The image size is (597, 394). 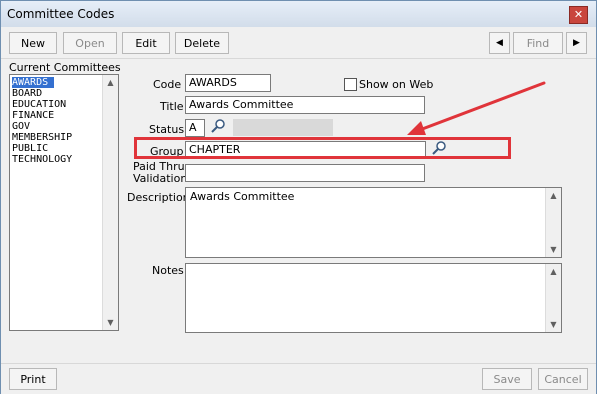 I want to click on show-on-web-checkbox, so click(x=350, y=84).